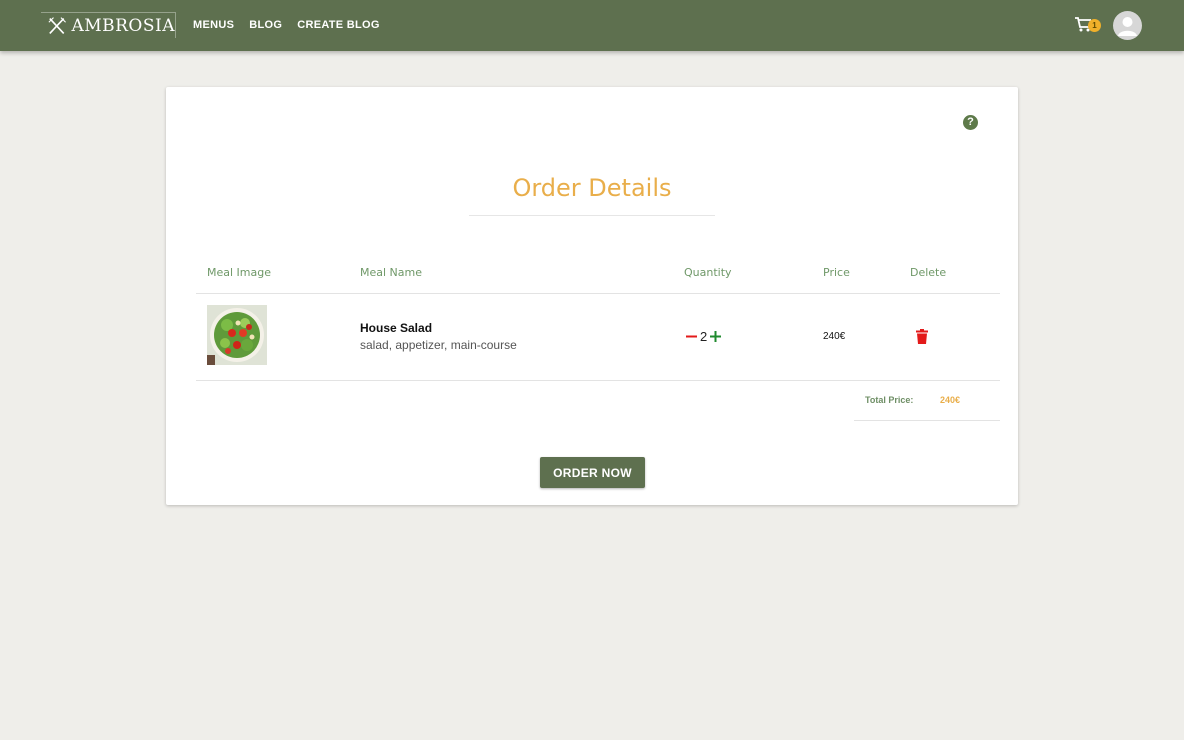 The width and height of the screenshot is (1184, 740). Describe the element at coordinates (592, 472) in the screenshot. I see `order-now-button: ORDER NOW` at that location.